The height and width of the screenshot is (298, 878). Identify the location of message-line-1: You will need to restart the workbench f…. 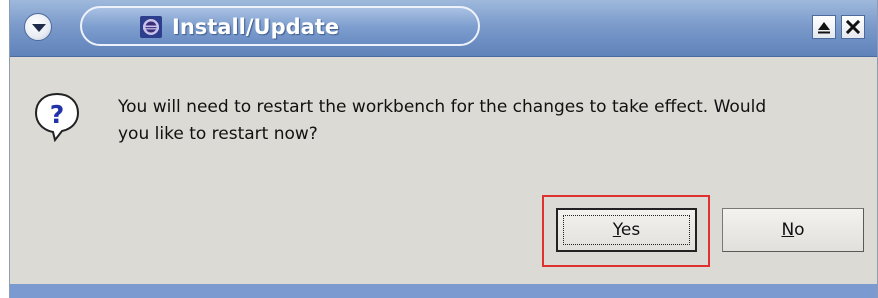
(442, 107).